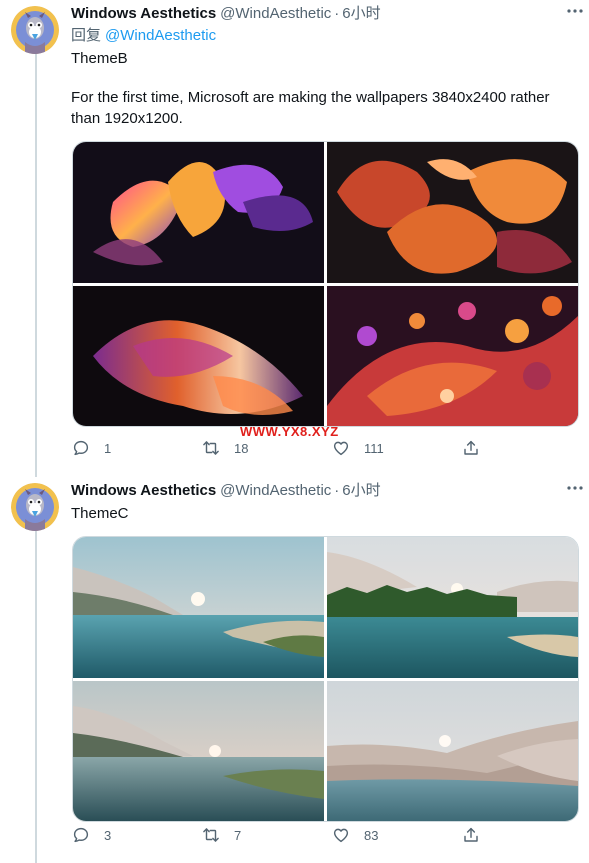  I want to click on retweet-count: 7, so click(238, 835).